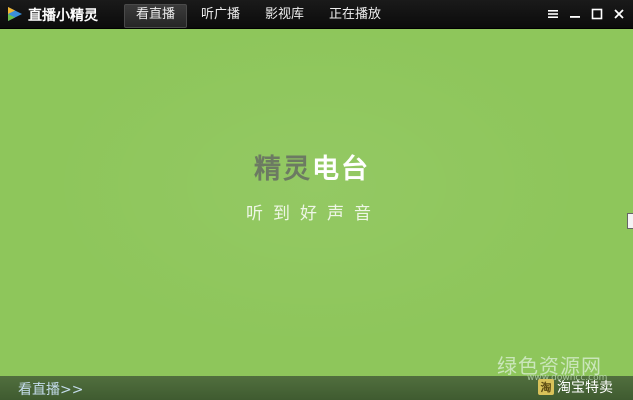  I want to click on tab-video-library: 影视库, so click(284, 15).